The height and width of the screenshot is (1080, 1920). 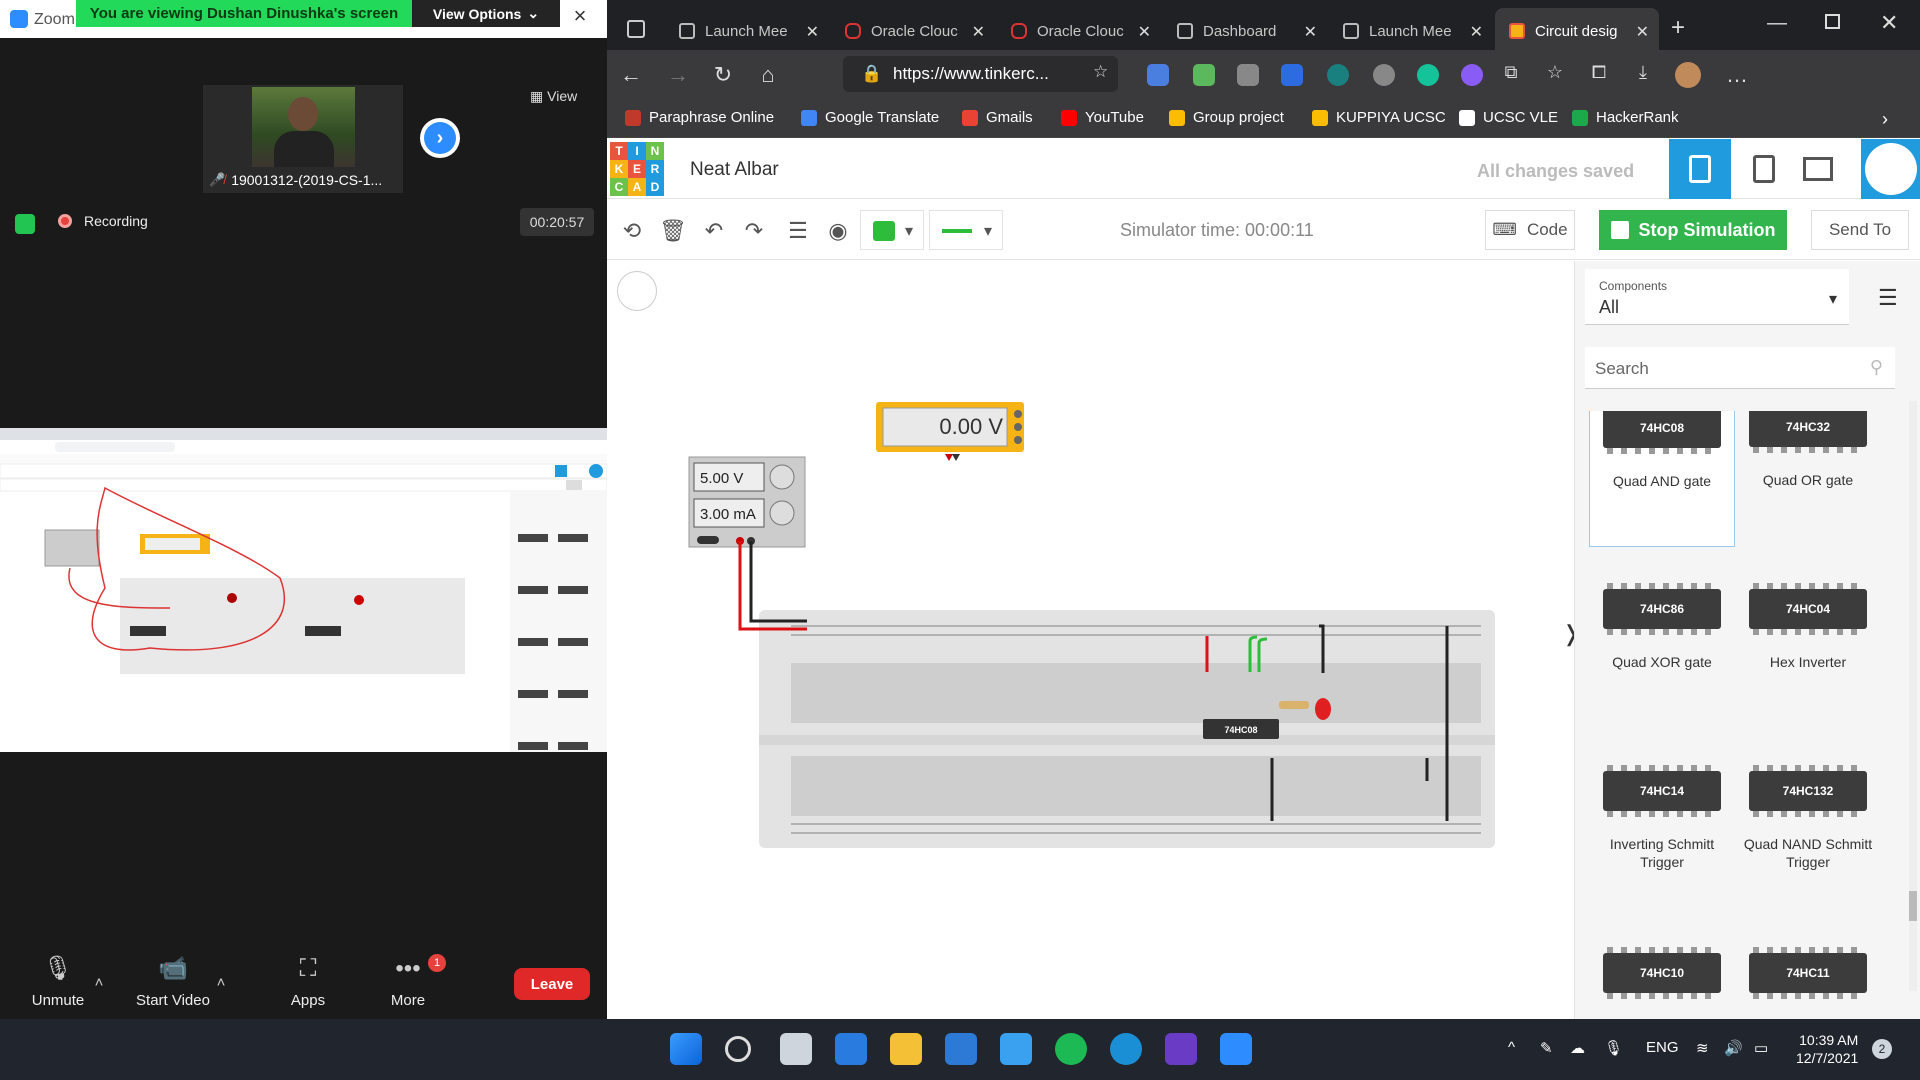 What do you see at coordinates (961, 1049) in the screenshot?
I see `mail-icon` at bounding box center [961, 1049].